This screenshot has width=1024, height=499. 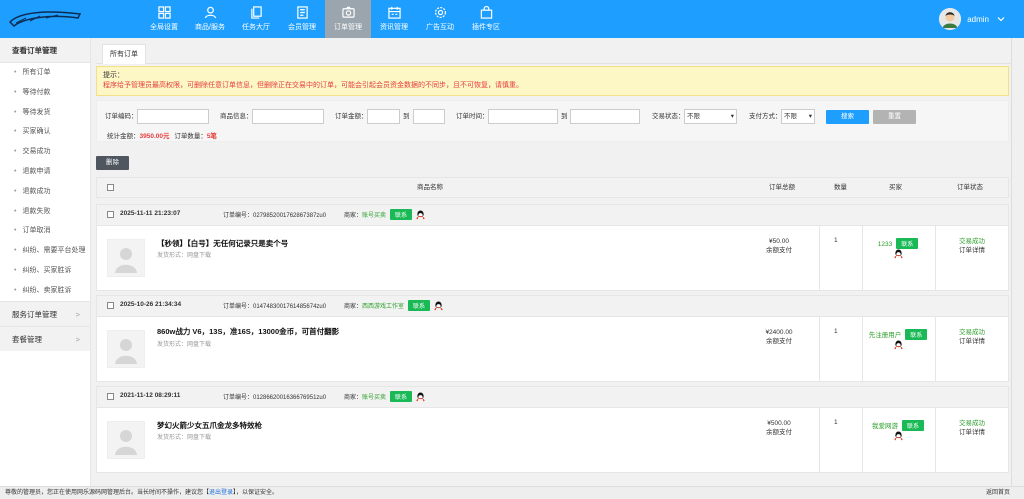 What do you see at coordinates (45, 93) in the screenshot?
I see `sidebar-item-awaiting-payment: 等待付款` at bounding box center [45, 93].